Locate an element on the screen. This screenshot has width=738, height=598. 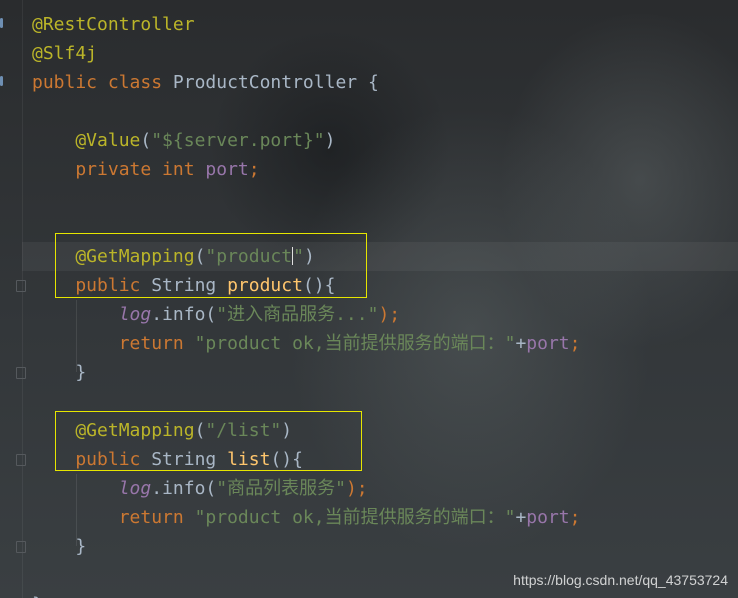
code-token: public is located at coordinates (70, 82).